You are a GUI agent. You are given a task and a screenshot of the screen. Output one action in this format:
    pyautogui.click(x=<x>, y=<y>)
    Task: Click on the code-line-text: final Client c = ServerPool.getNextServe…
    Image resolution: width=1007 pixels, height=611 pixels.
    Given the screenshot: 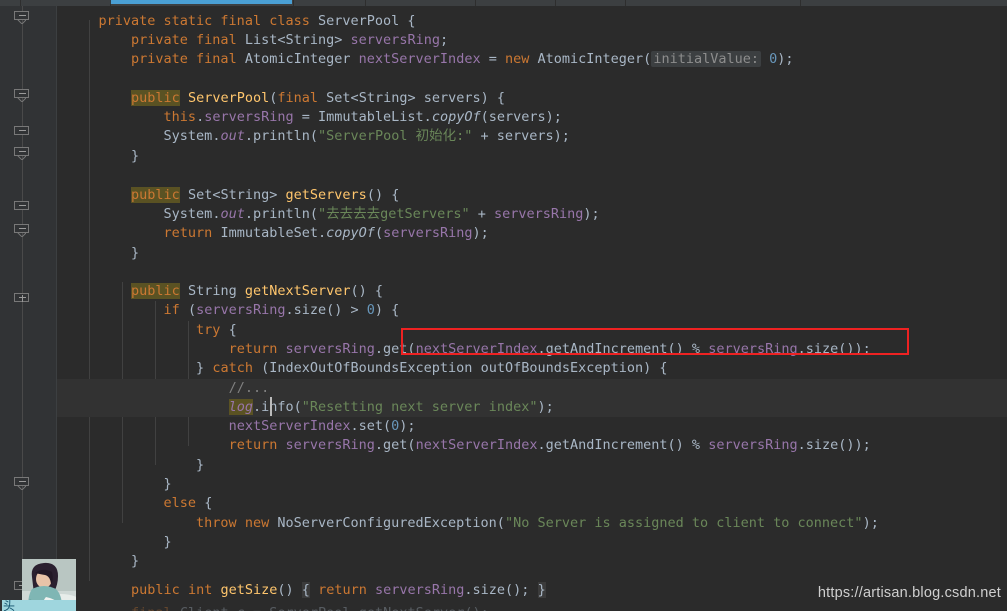 What is the action you would take?
    pyautogui.click(x=277, y=607)
    